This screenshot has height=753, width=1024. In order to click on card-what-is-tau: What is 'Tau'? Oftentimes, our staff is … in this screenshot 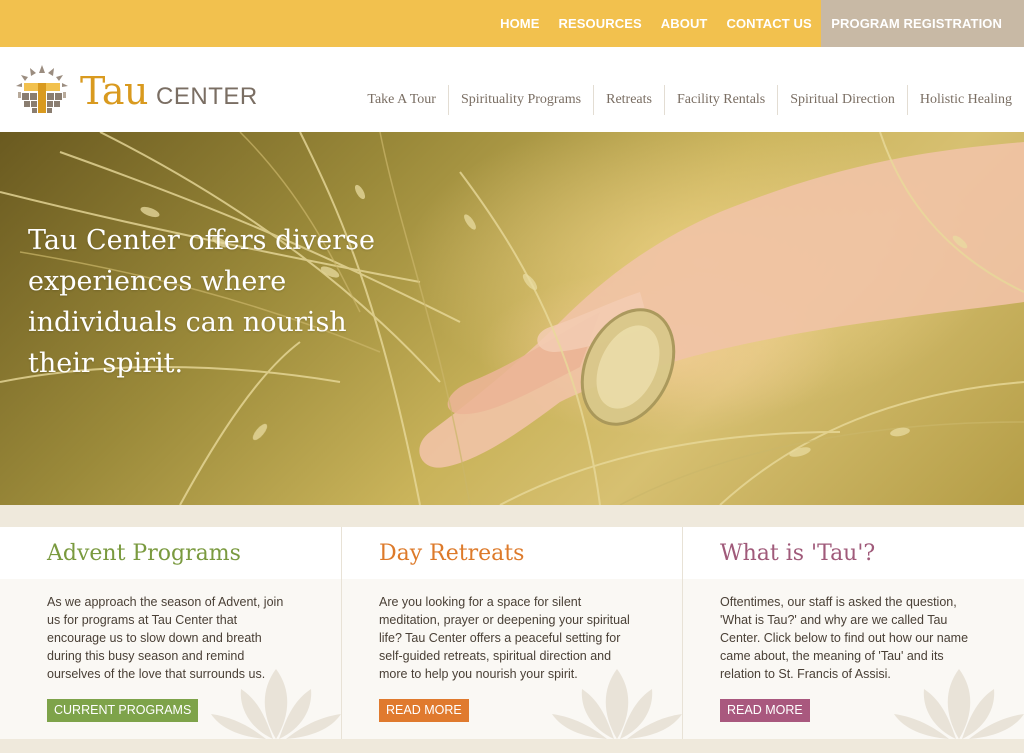, I will do `click(853, 633)`.